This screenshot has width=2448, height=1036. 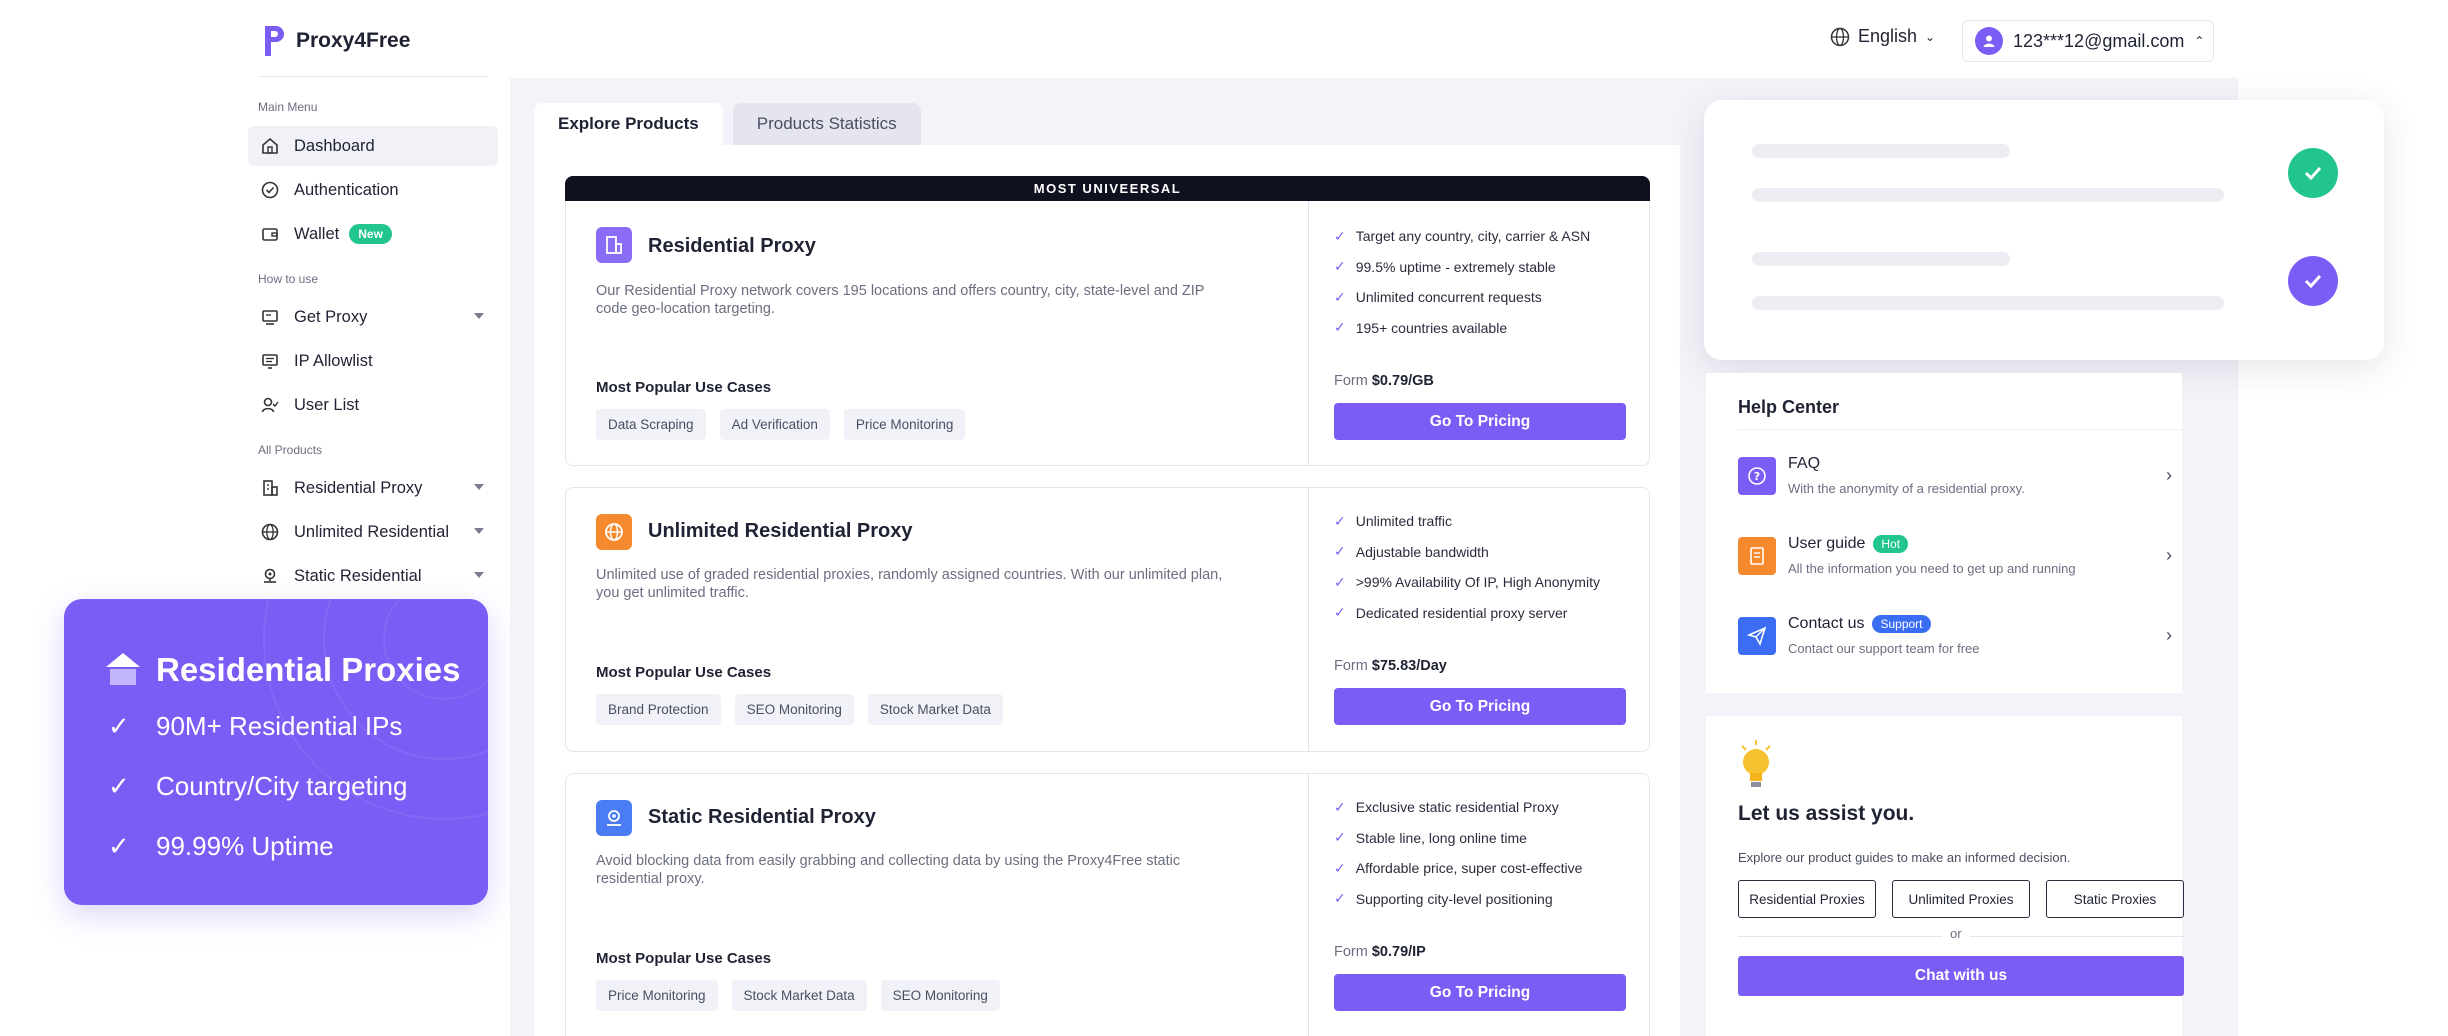 I want to click on feature-text: Supporting city-level positioning, so click(x=1454, y=898).